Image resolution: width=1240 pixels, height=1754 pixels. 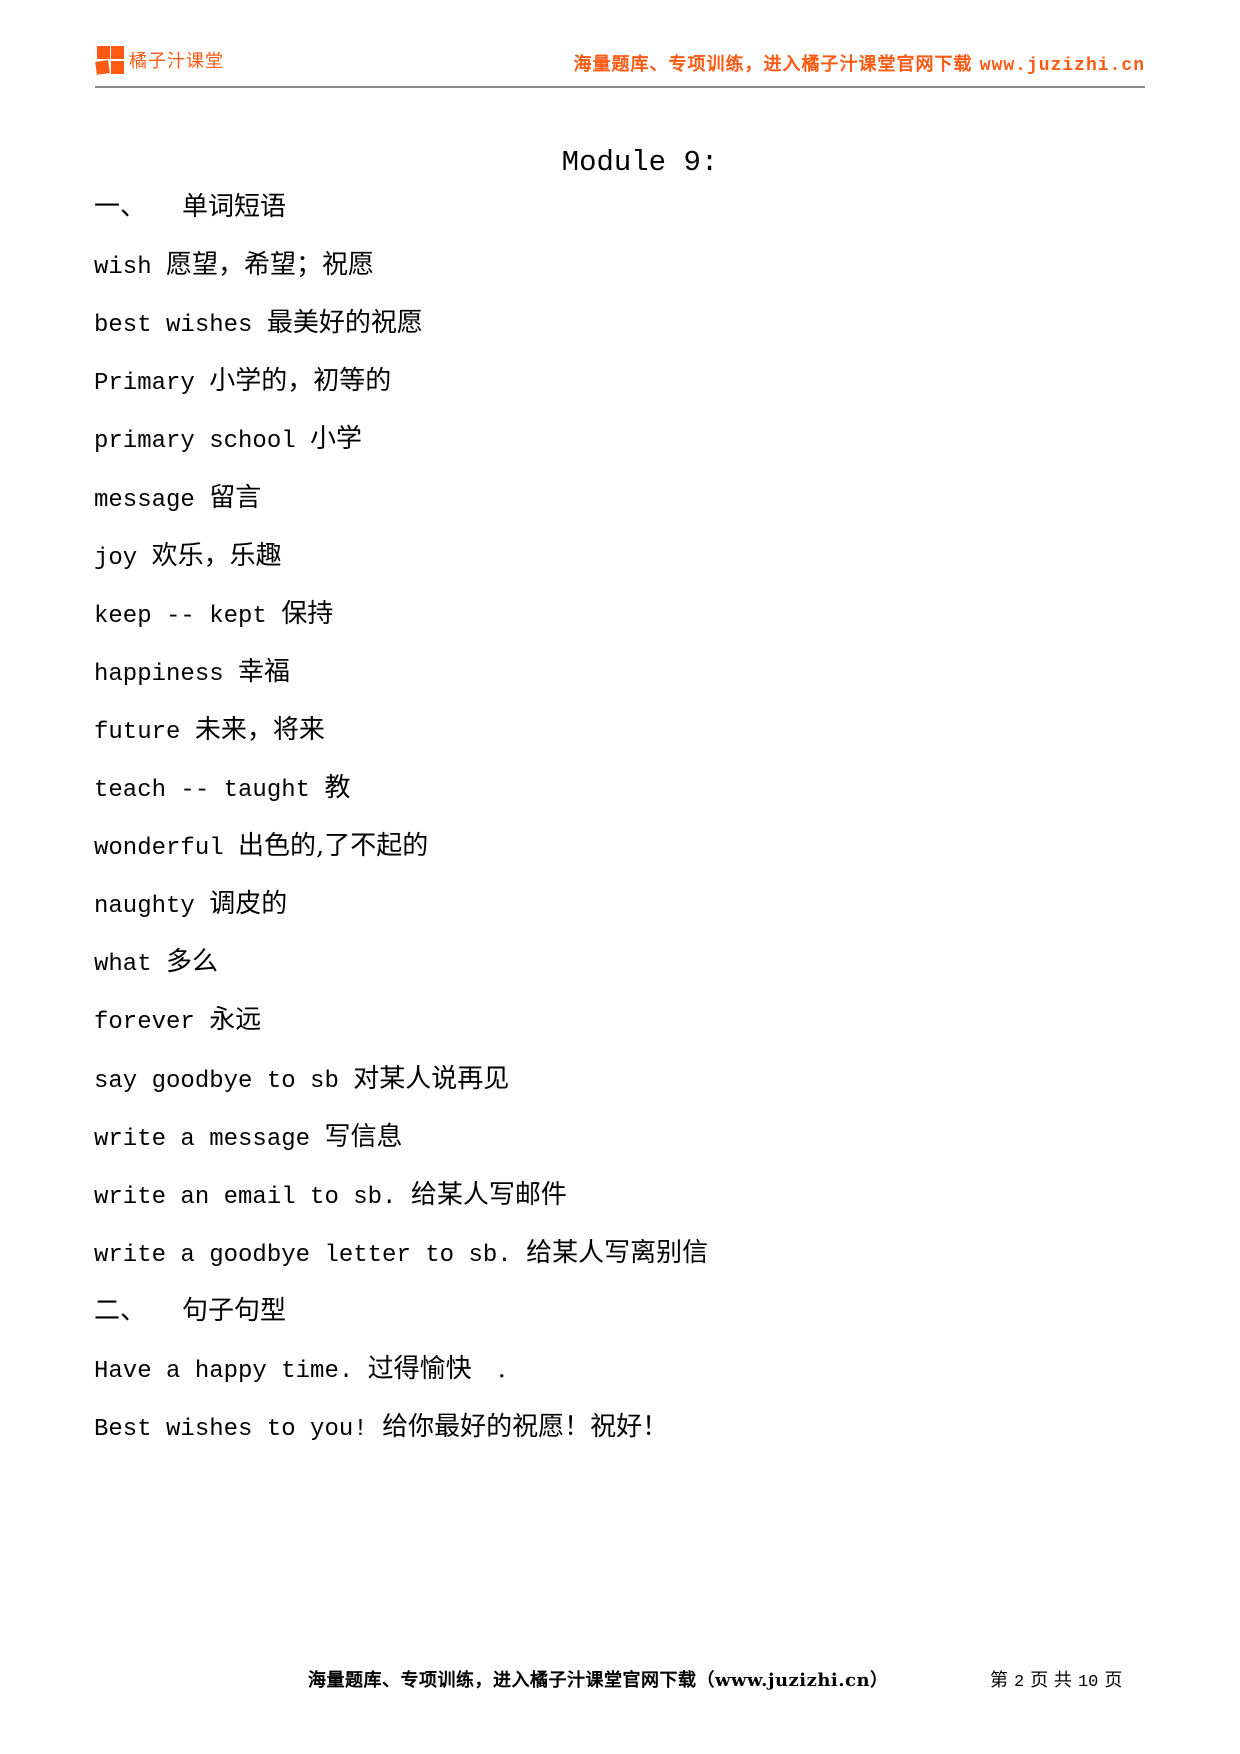 I want to click on current-page: 2, so click(x=1019, y=1682).